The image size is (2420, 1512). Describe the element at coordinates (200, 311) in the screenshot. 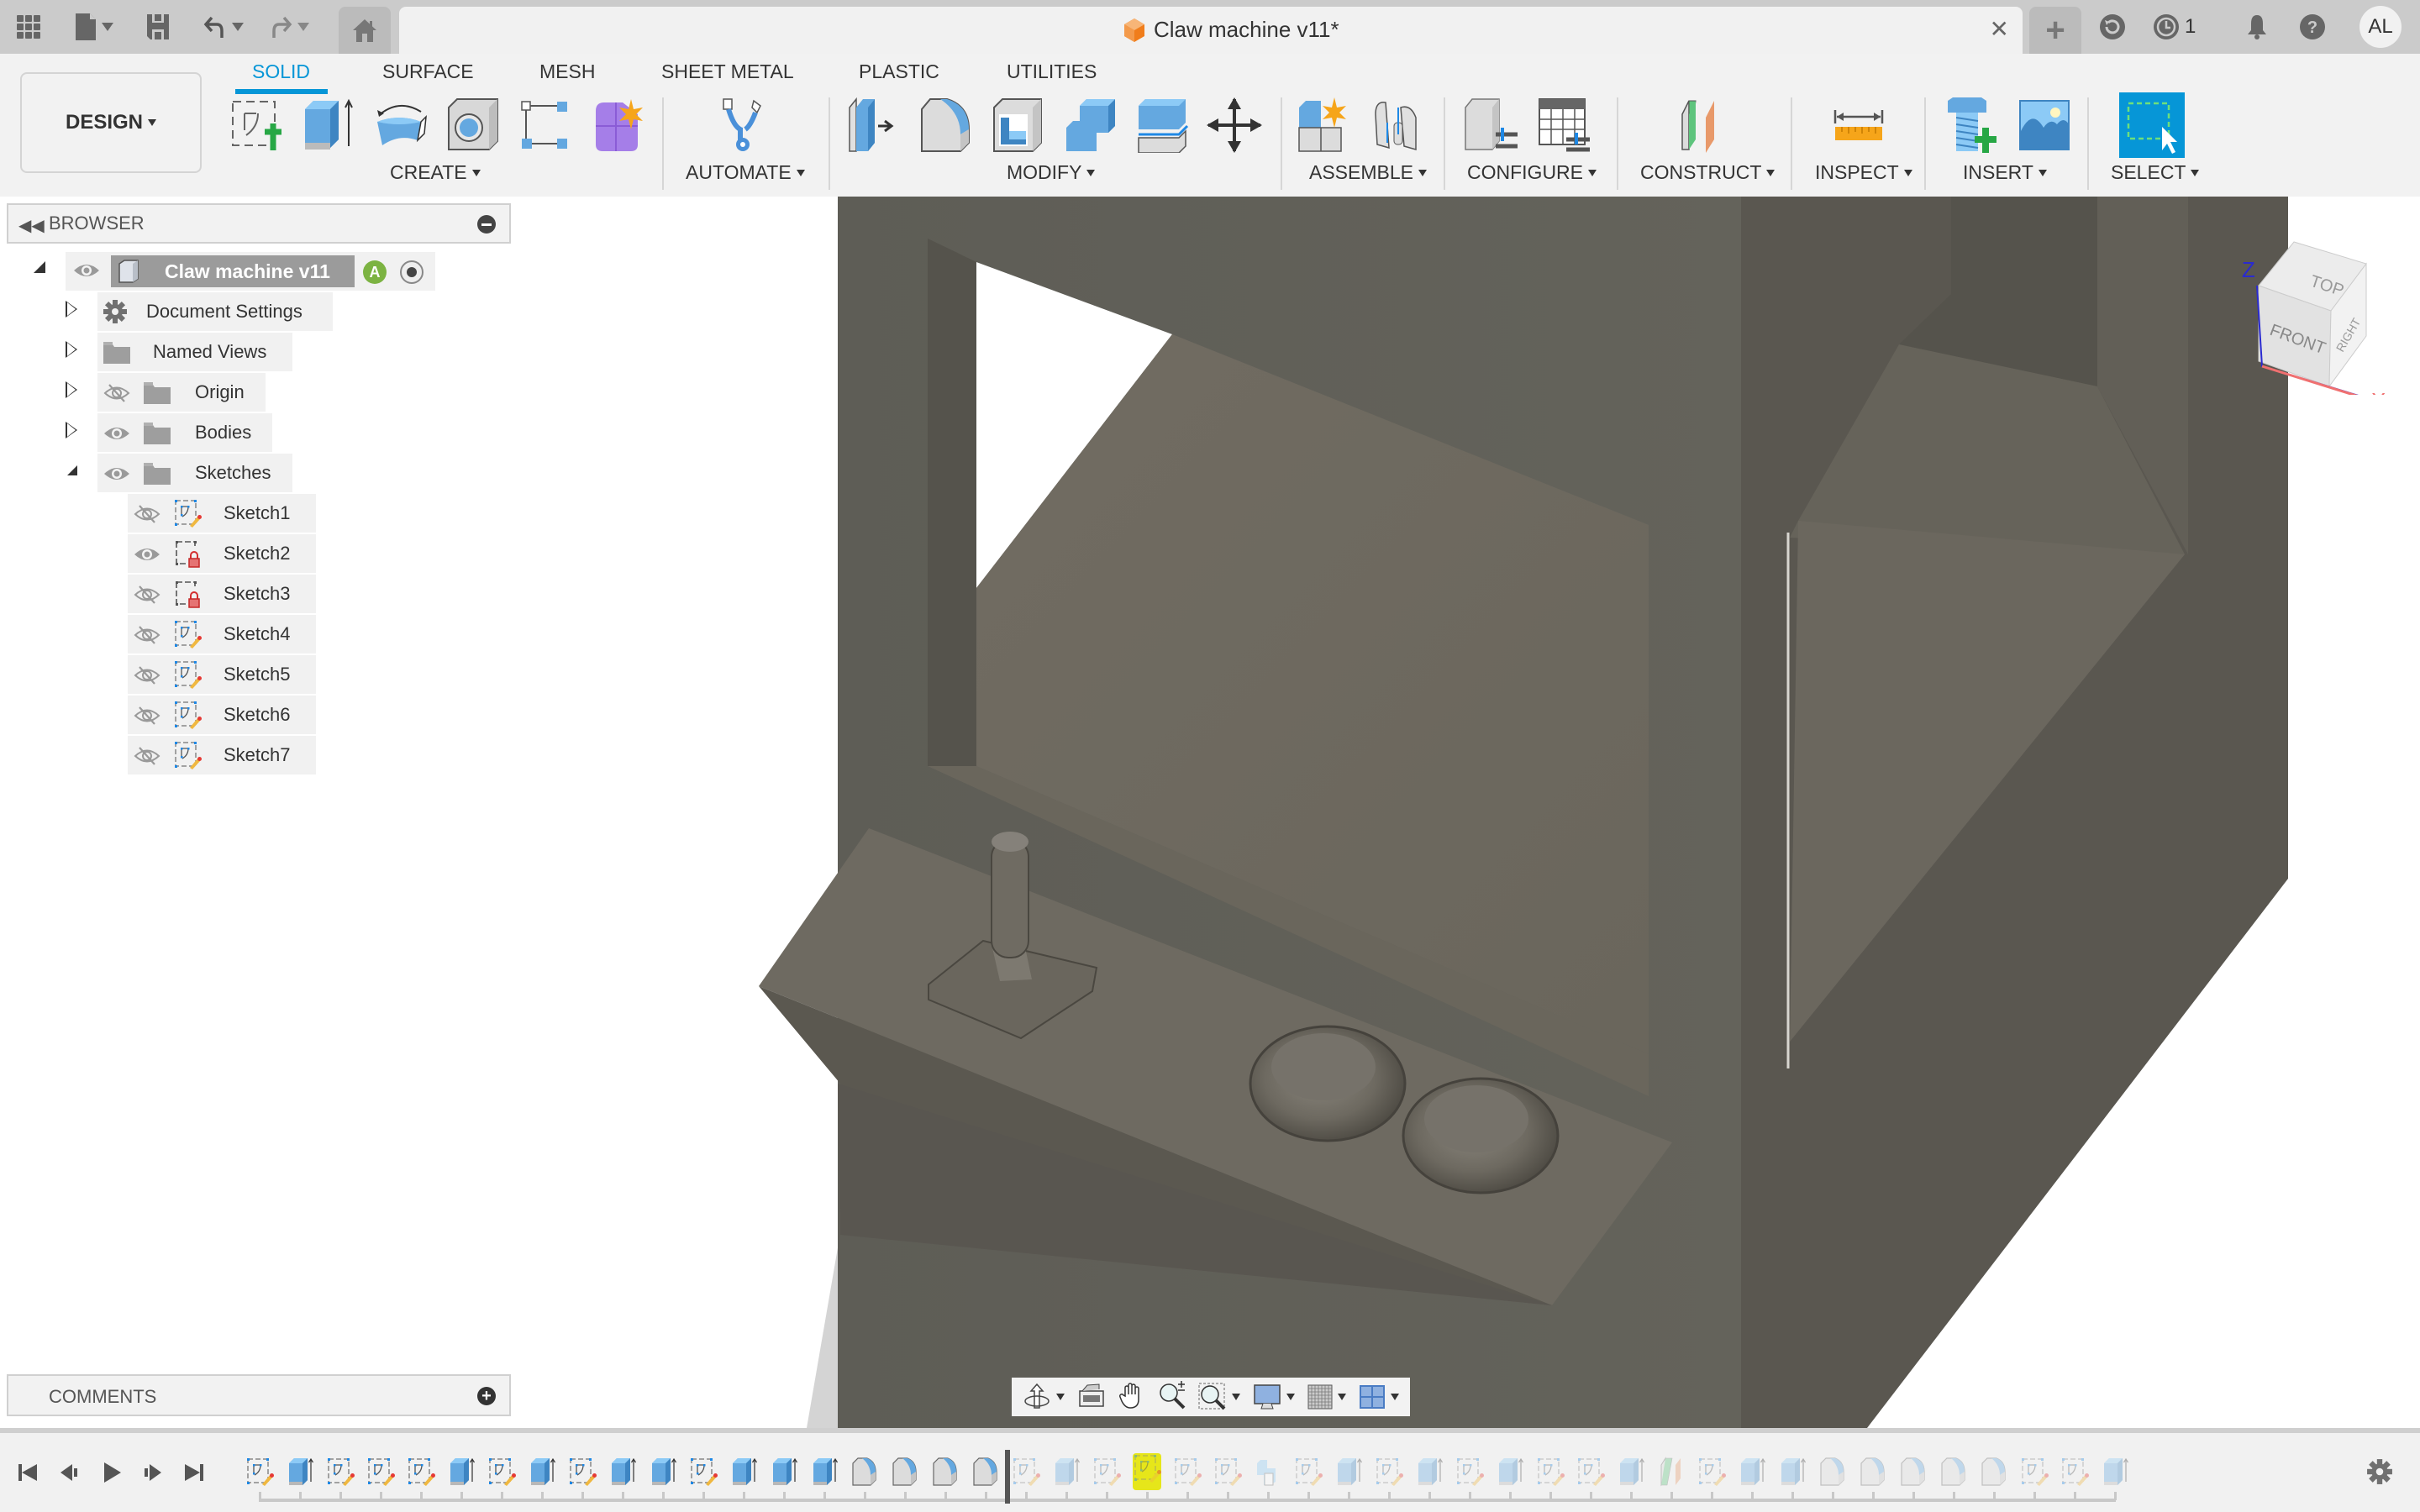

I see `browser-item-document-settings: Document Settings` at that location.